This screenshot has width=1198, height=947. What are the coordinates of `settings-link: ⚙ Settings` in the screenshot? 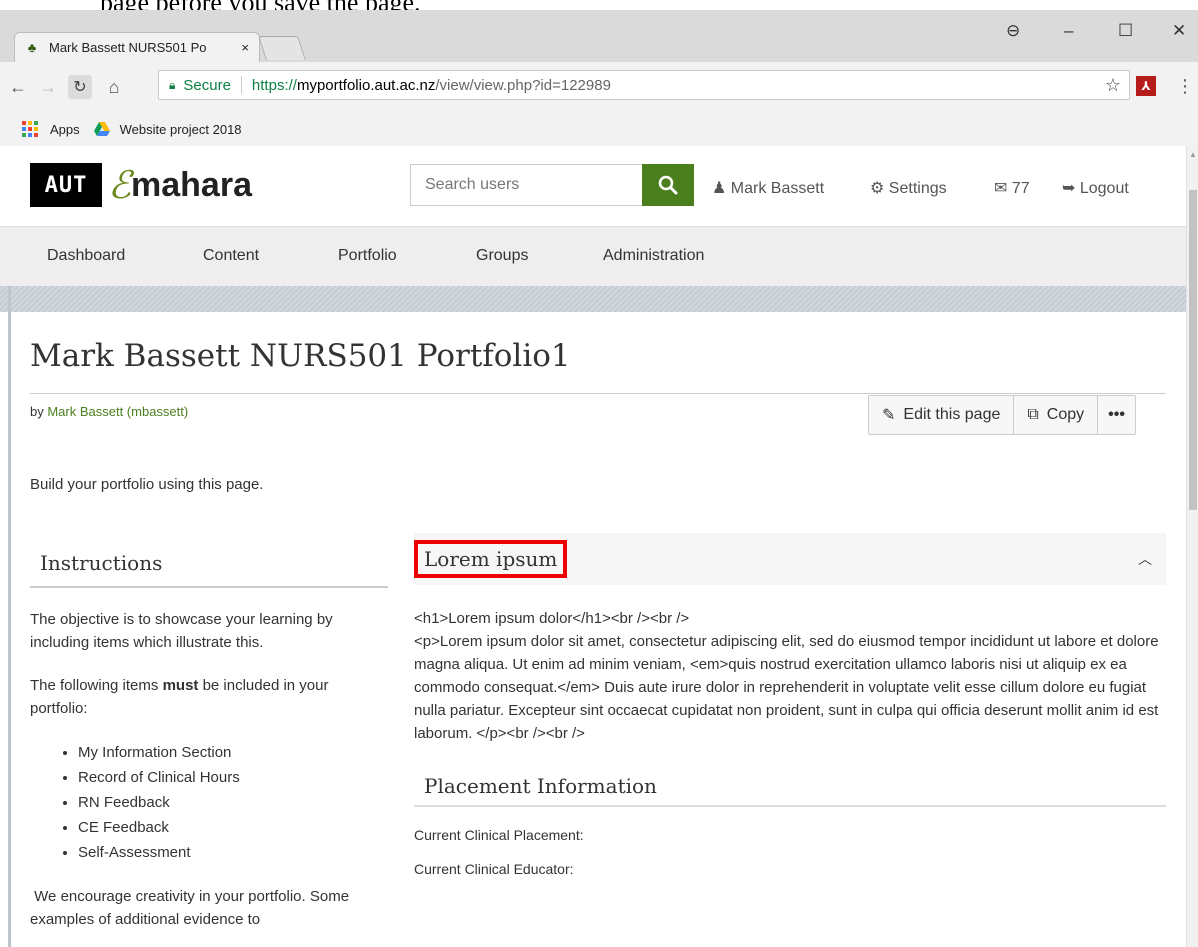 It's located at (908, 188).